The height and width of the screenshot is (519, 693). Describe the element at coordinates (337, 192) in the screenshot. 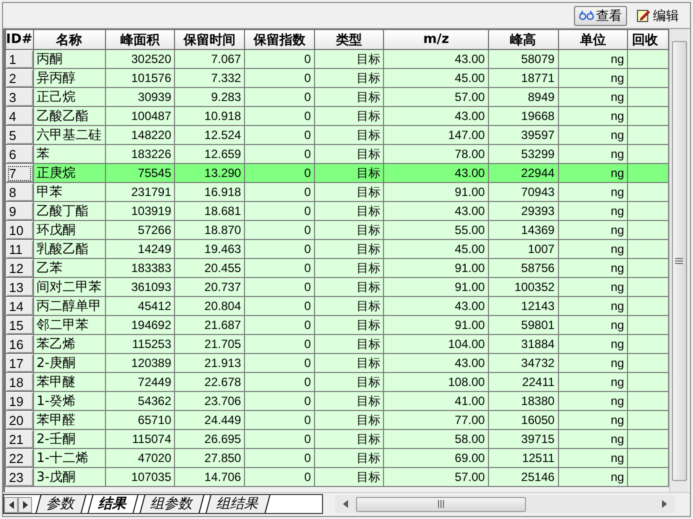

I see `table-row: 8 甲苯 231791 16.918 0 目标 91.00 70943 ng` at that location.